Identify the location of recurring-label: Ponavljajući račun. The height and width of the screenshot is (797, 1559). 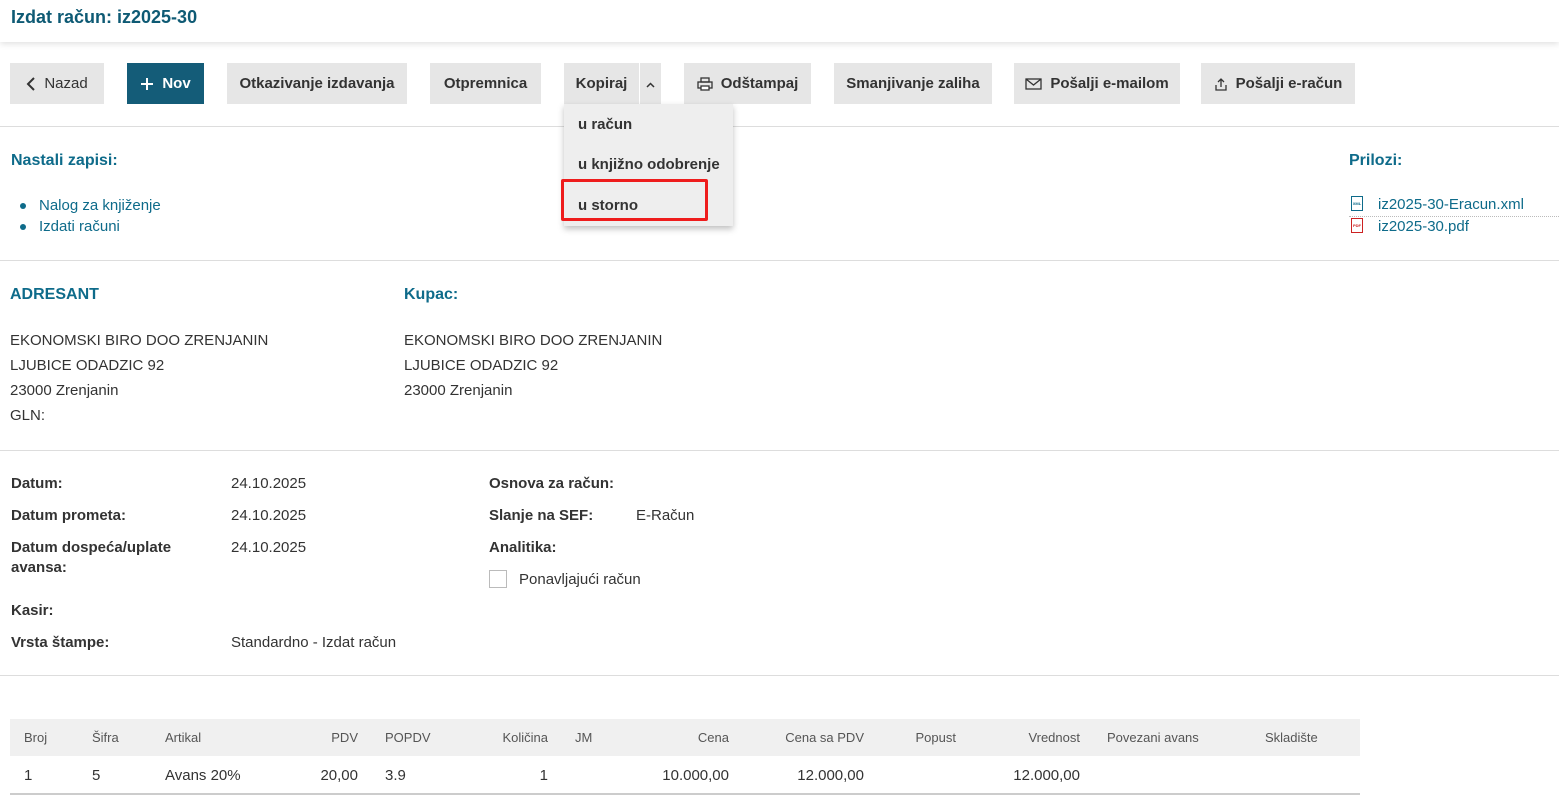
(580, 579).